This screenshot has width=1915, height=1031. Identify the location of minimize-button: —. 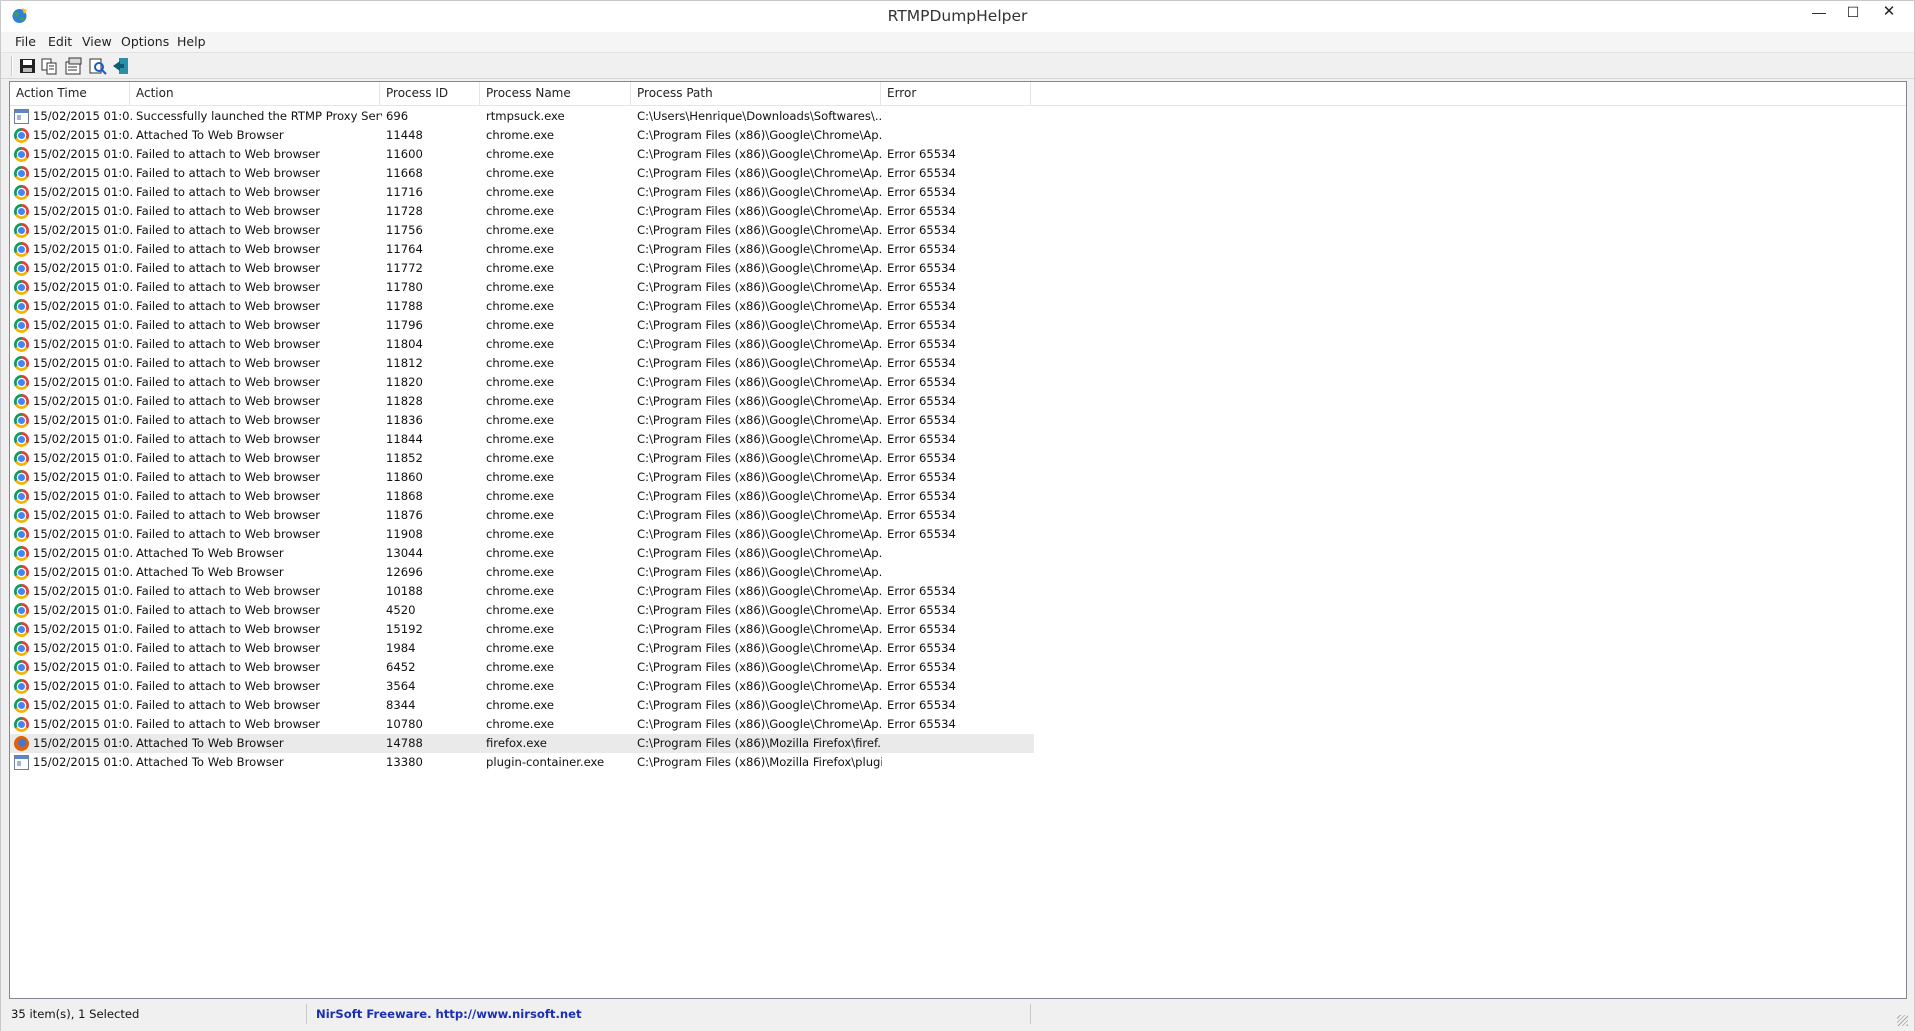
(1819, 13).